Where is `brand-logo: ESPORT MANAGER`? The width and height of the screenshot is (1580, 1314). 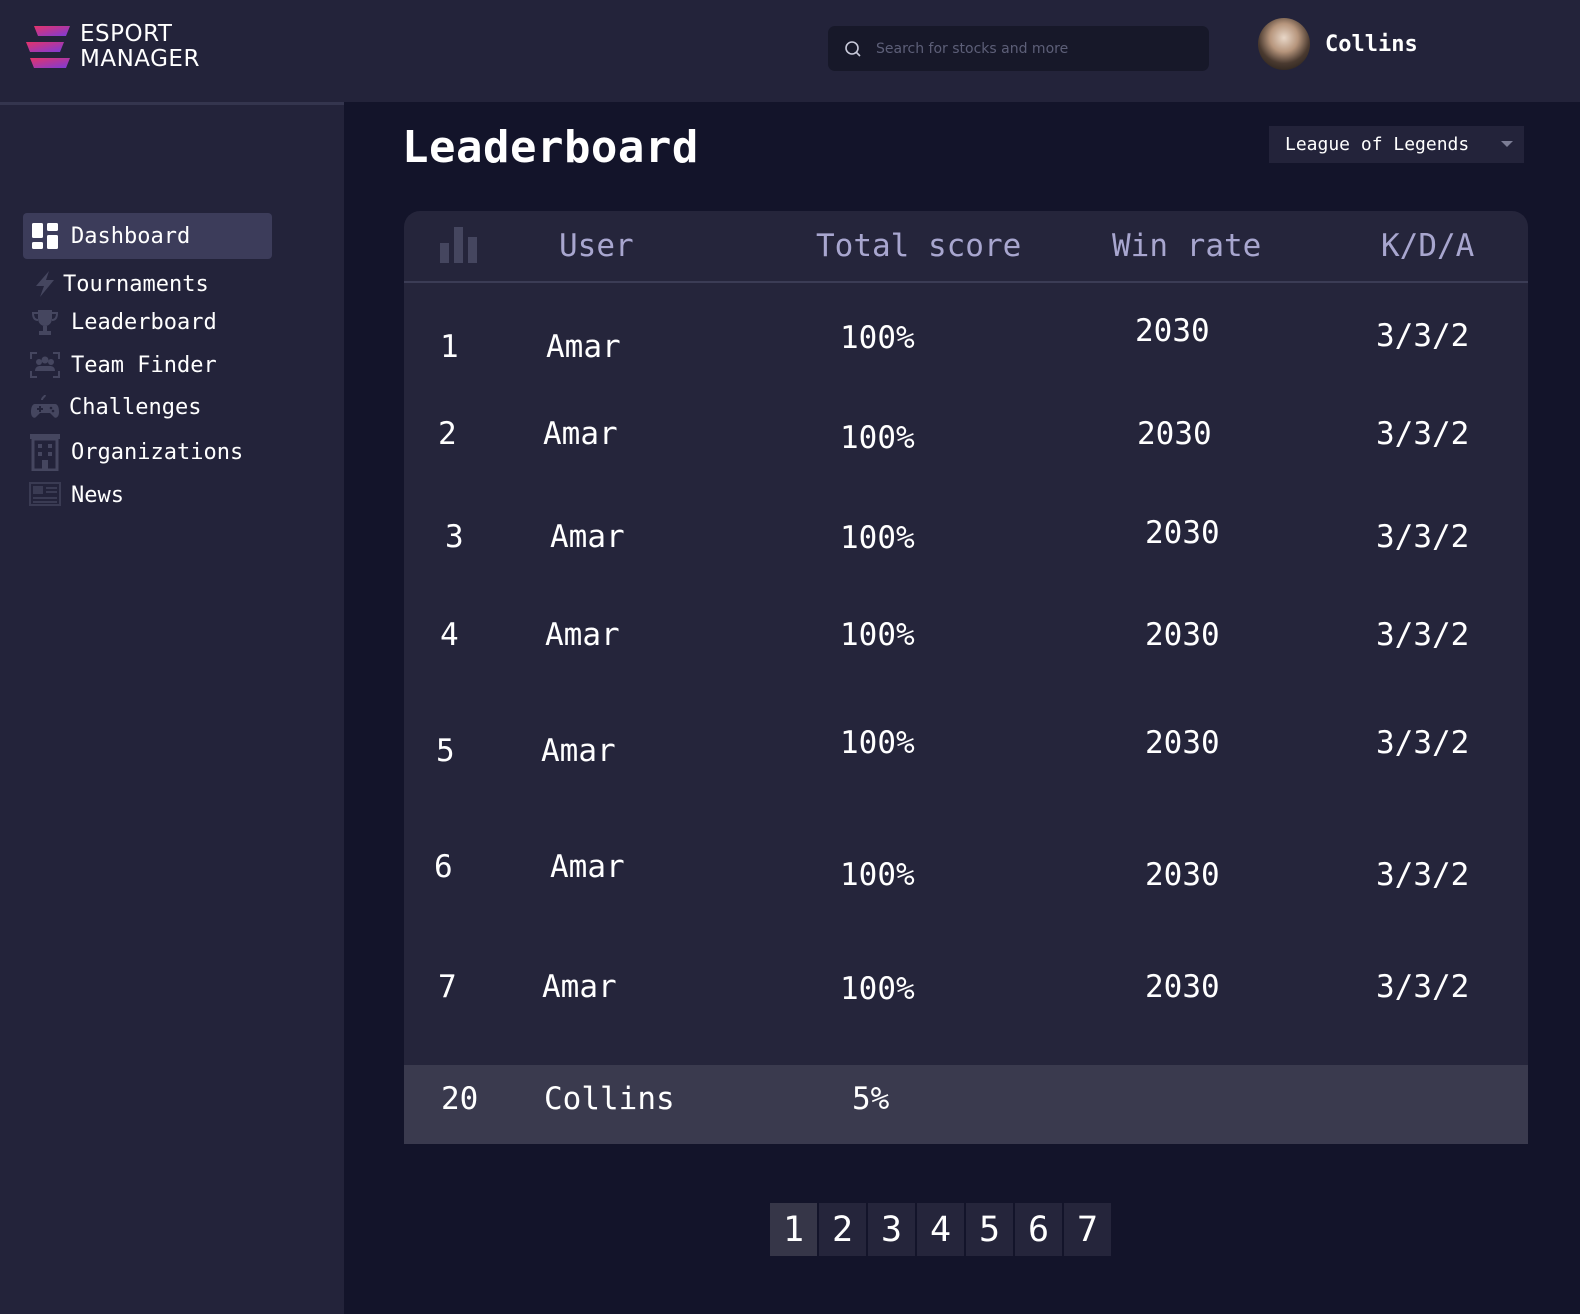 brand-logo: ESPORT MANAGER is located at coordinates (112, 47).